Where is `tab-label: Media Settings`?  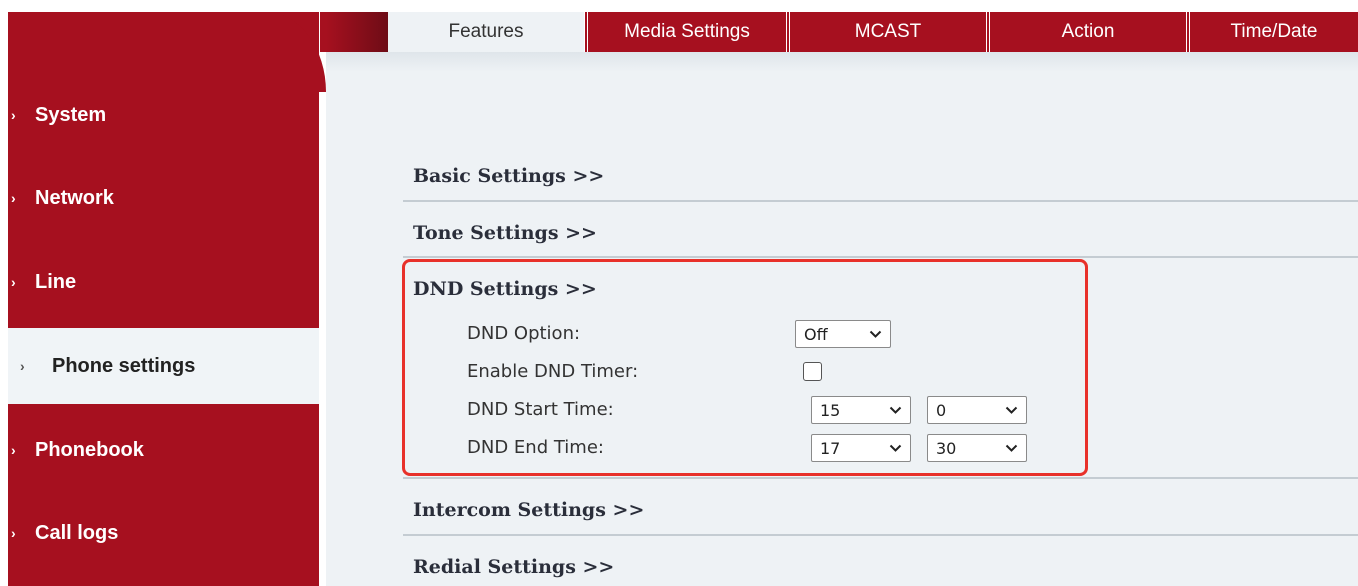 tab-label: Media Settings is located at coordinates (687, 31).